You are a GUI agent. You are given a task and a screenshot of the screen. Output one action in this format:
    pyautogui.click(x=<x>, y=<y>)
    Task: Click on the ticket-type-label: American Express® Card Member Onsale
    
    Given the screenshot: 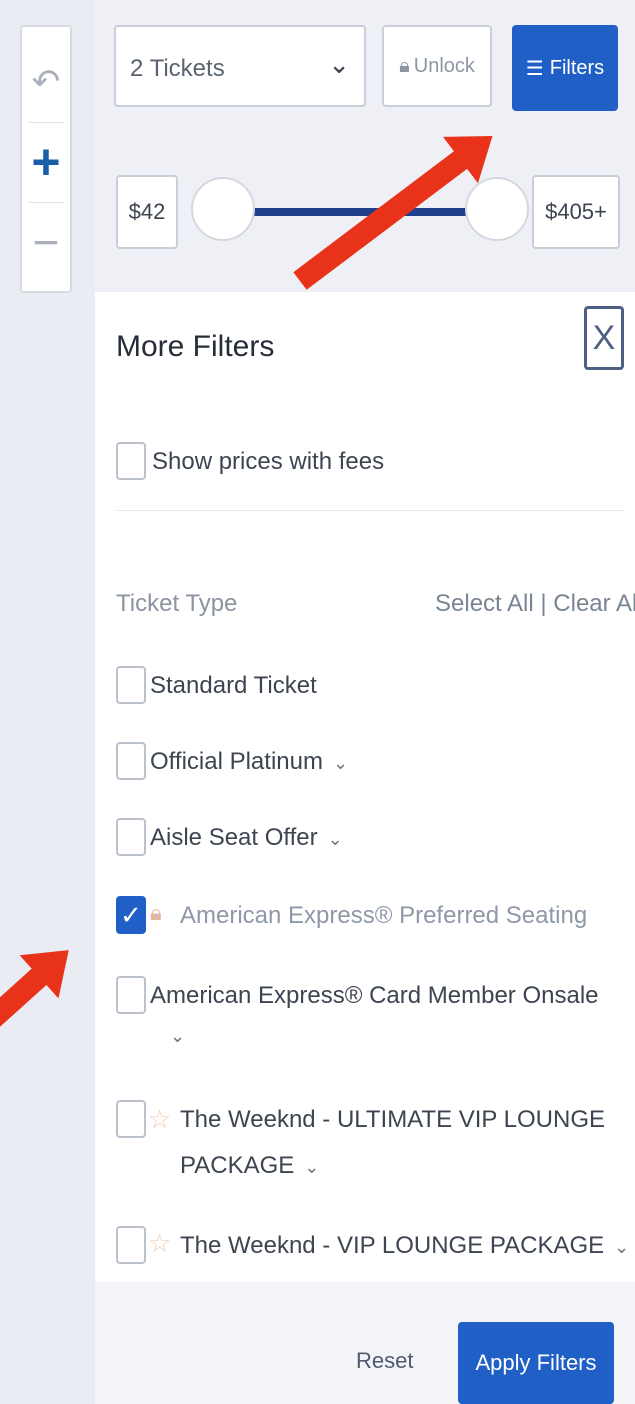 What is the action you would take?
    pyautogui.click(x=374, y=995)
    